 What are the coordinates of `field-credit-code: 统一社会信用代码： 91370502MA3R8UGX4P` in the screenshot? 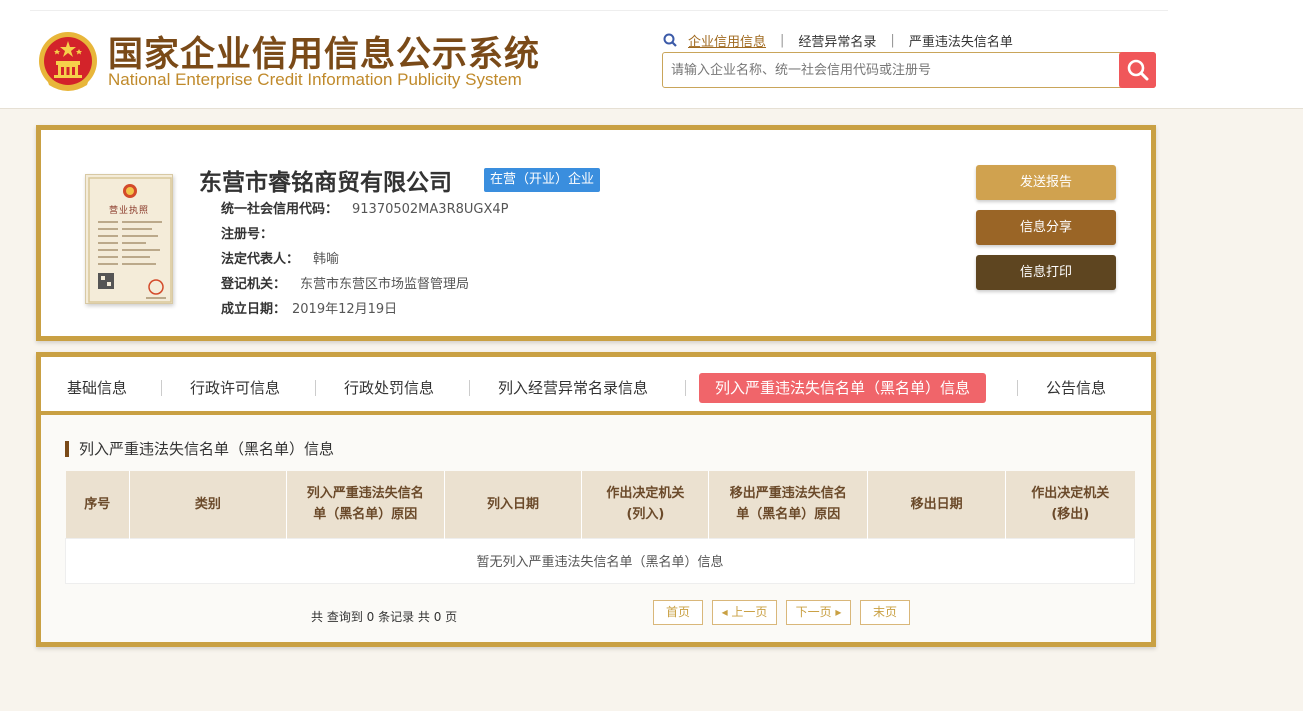 It's located at (364, 207).